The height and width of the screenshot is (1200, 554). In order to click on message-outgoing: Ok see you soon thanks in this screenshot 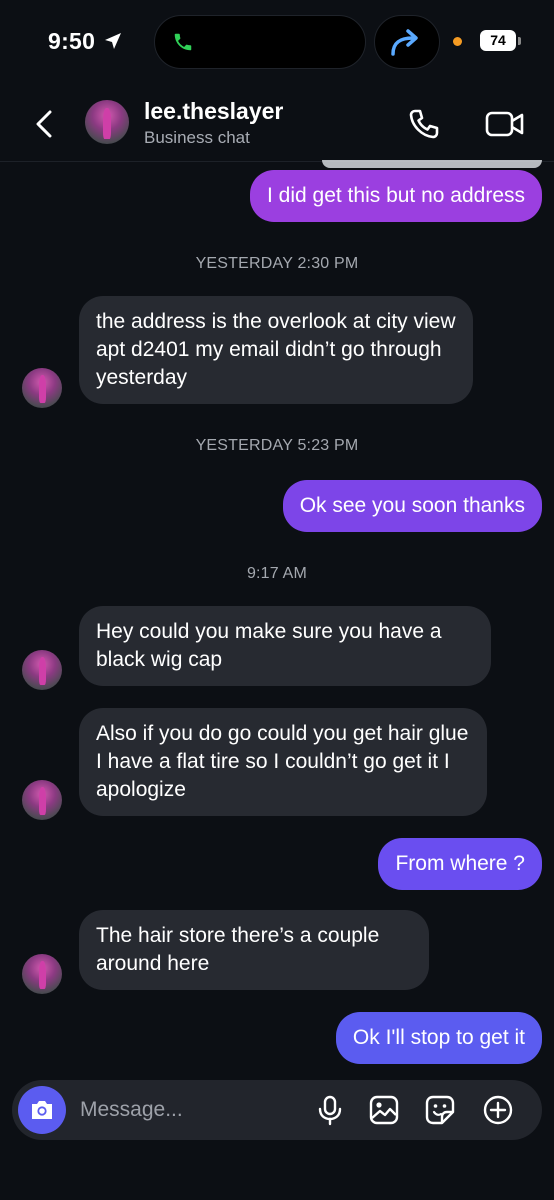, I will do `click(412, 506)`.